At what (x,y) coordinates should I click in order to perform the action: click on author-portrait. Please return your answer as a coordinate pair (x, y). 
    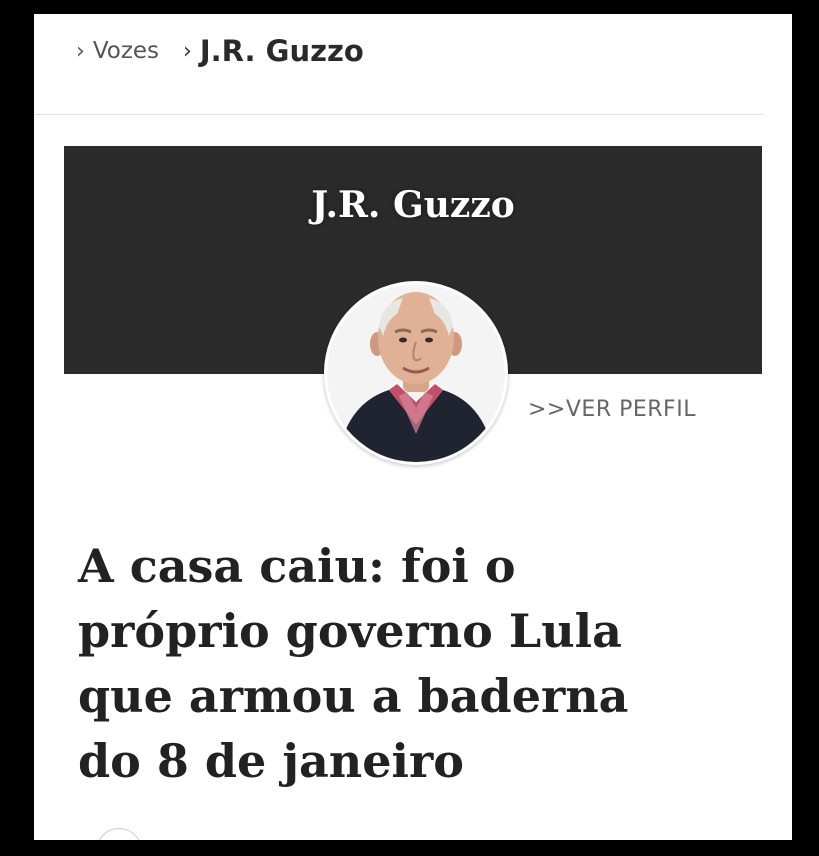
    Looking at the image, I should click on (416, 373).